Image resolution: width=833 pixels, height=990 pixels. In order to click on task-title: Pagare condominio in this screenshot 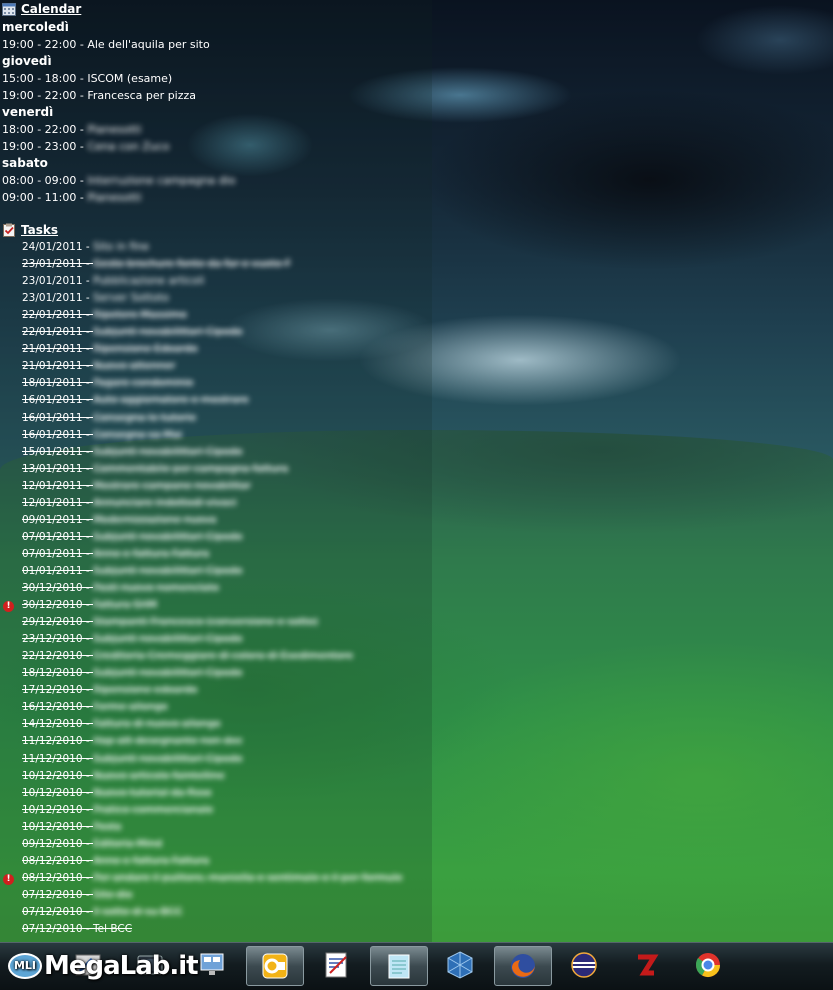, I will do `click(143, 383)`.